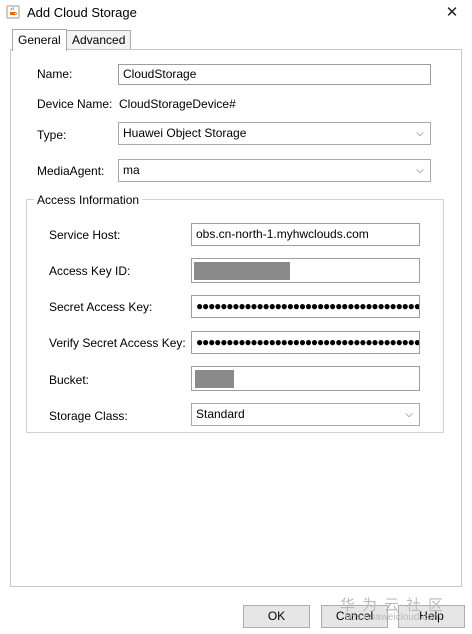 The height and width of the screenshot is (634, 472). What do you see at coordinates (177, 104) in the screenshot?
I see `device-name-value: CloudStorageDevice#` at bounding box center [177, 104].